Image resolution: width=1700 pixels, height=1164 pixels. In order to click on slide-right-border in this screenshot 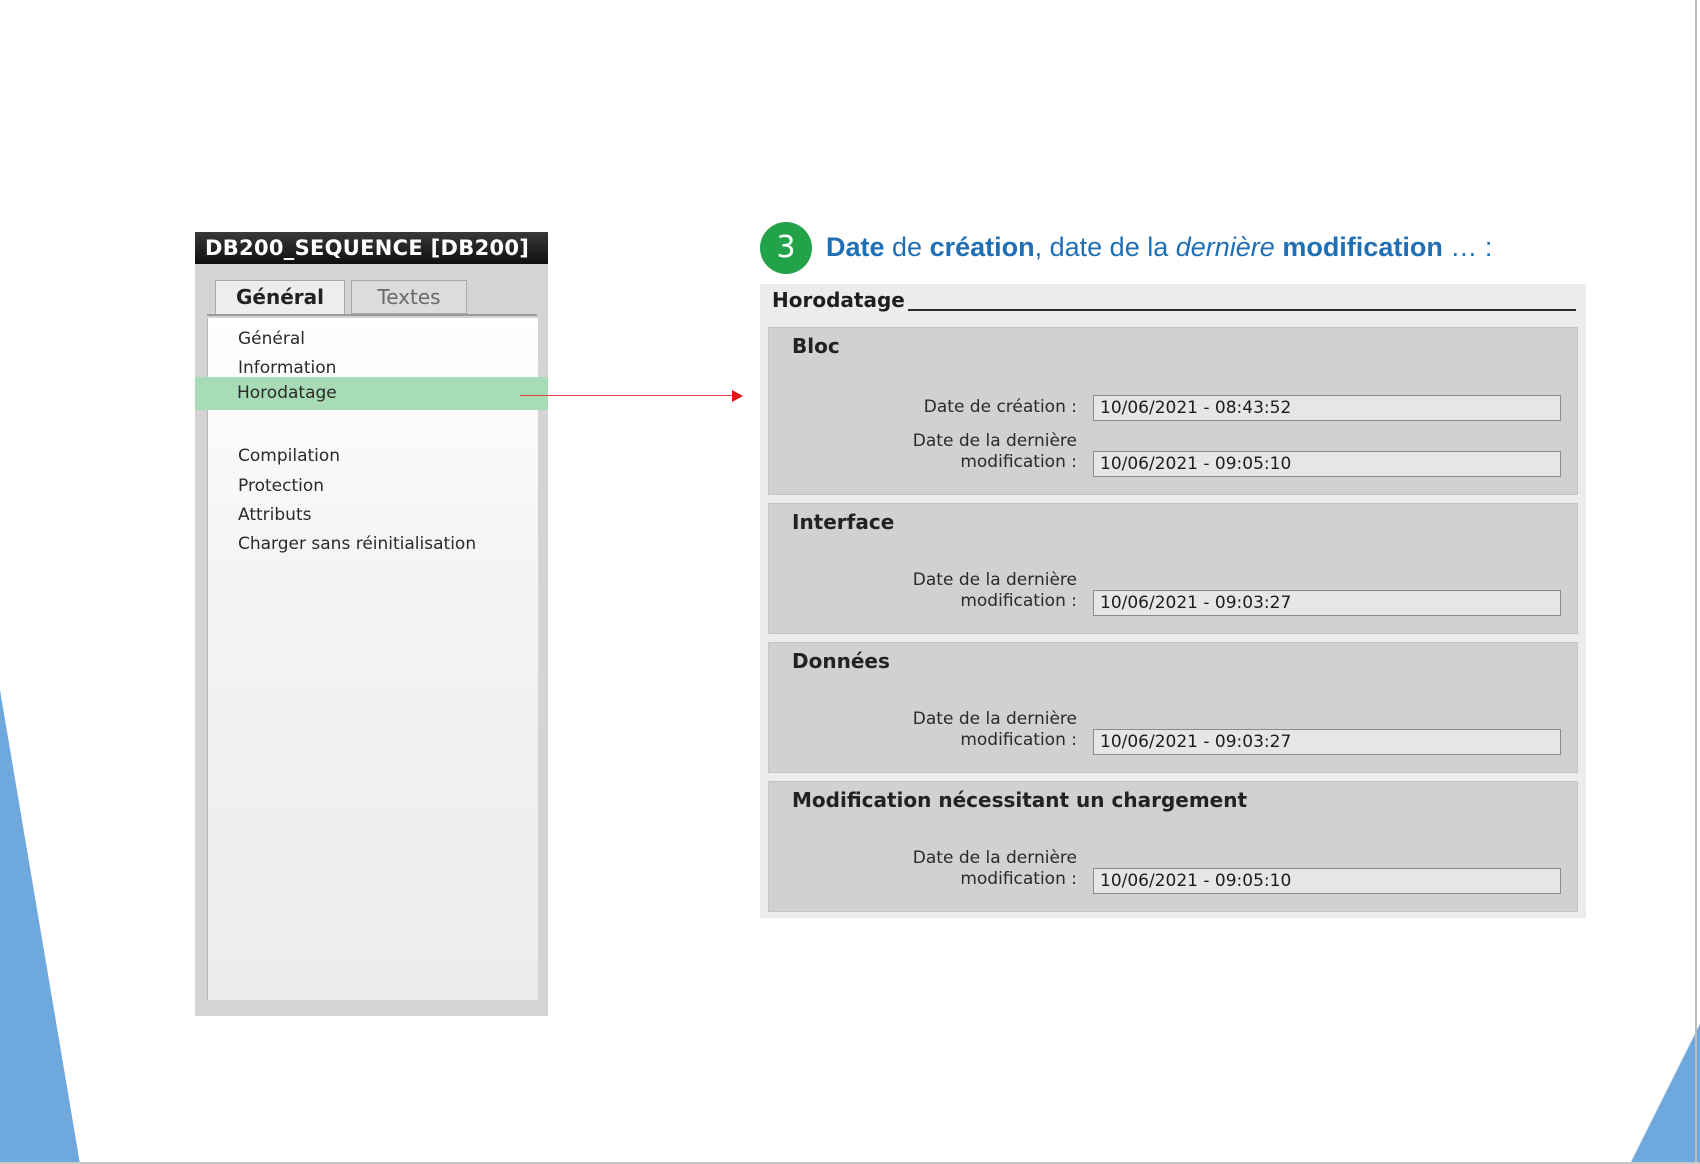, I will do `click(1696, 582)`.